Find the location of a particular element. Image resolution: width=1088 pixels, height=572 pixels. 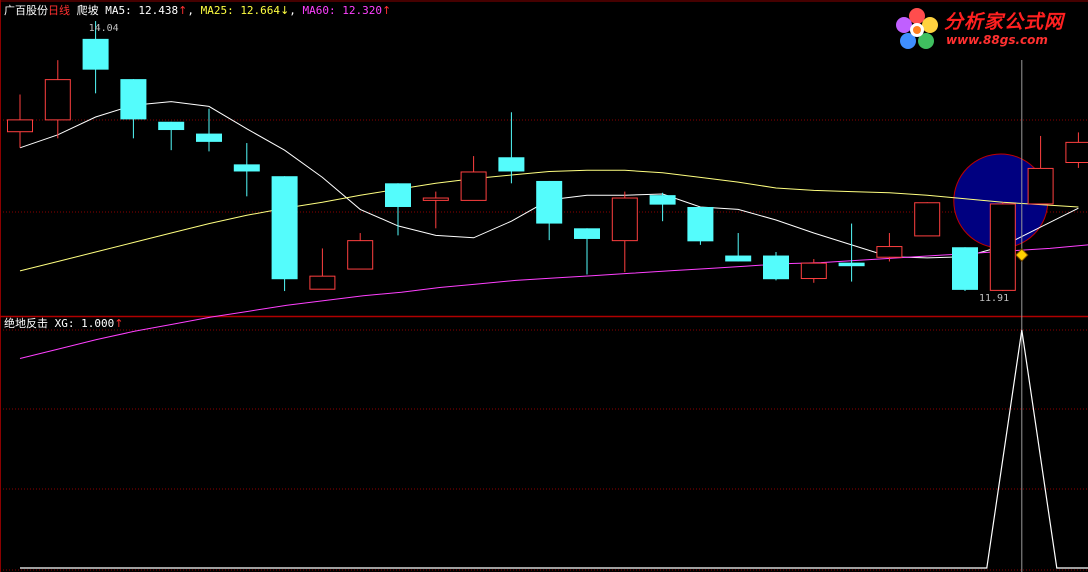

sub-chart-header: 绝地反击 XG: 1.000↑ is located at coordinates (63, 323).